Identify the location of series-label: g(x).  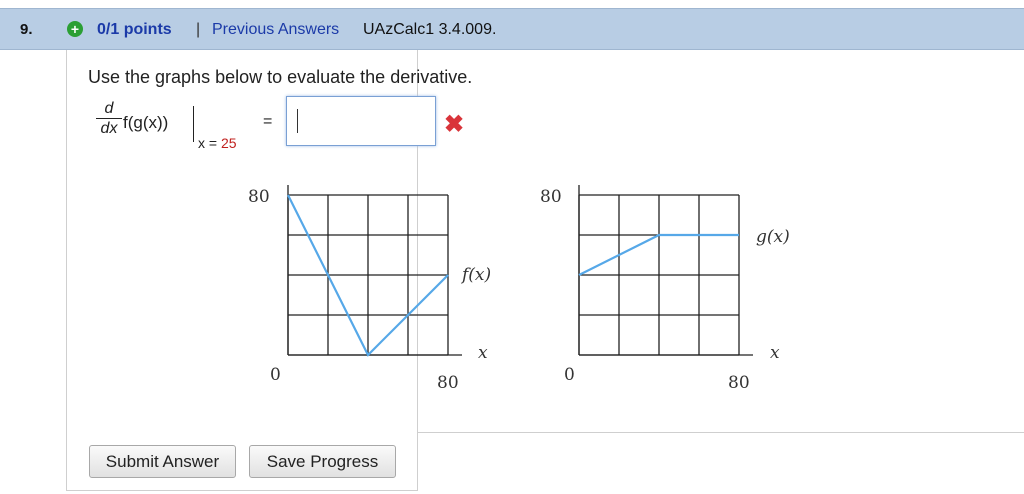
(773, 237).